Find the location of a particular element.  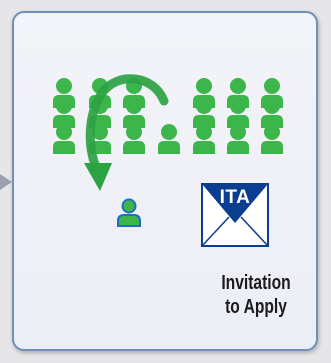

caption-line-1: Invitation is located at coordinates (256, 283).